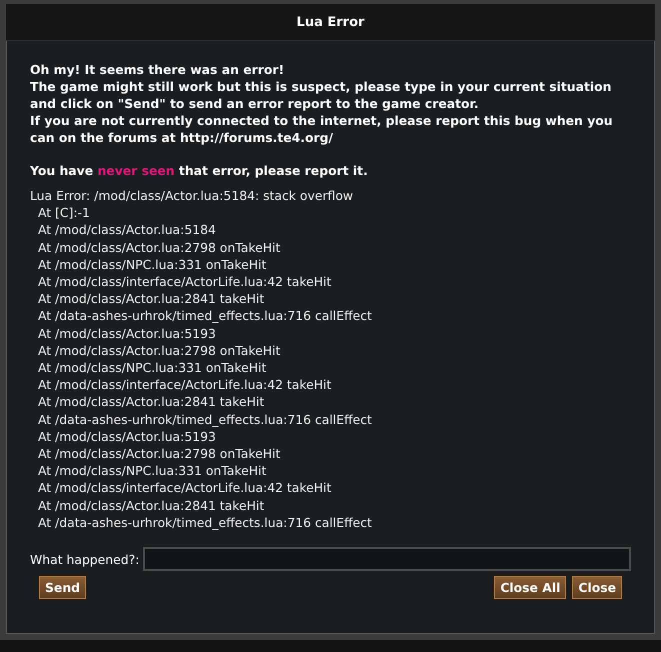 Image resolution: width=661 pixels, height=652 pixels. What do you see at coordinates (330, 22) in the screenshot?
I see `window-title: Lua Error` at bounding box center [330, 22].